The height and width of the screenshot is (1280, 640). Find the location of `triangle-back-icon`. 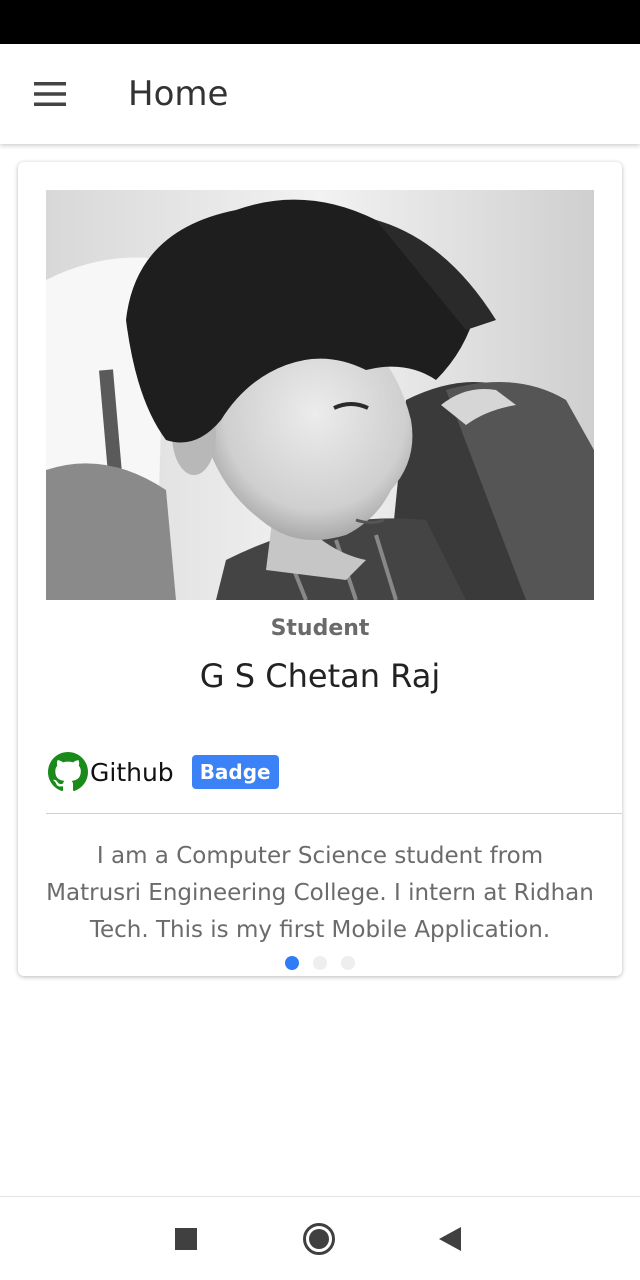

triangle-back-icon is located at coordinates (450, 1239).